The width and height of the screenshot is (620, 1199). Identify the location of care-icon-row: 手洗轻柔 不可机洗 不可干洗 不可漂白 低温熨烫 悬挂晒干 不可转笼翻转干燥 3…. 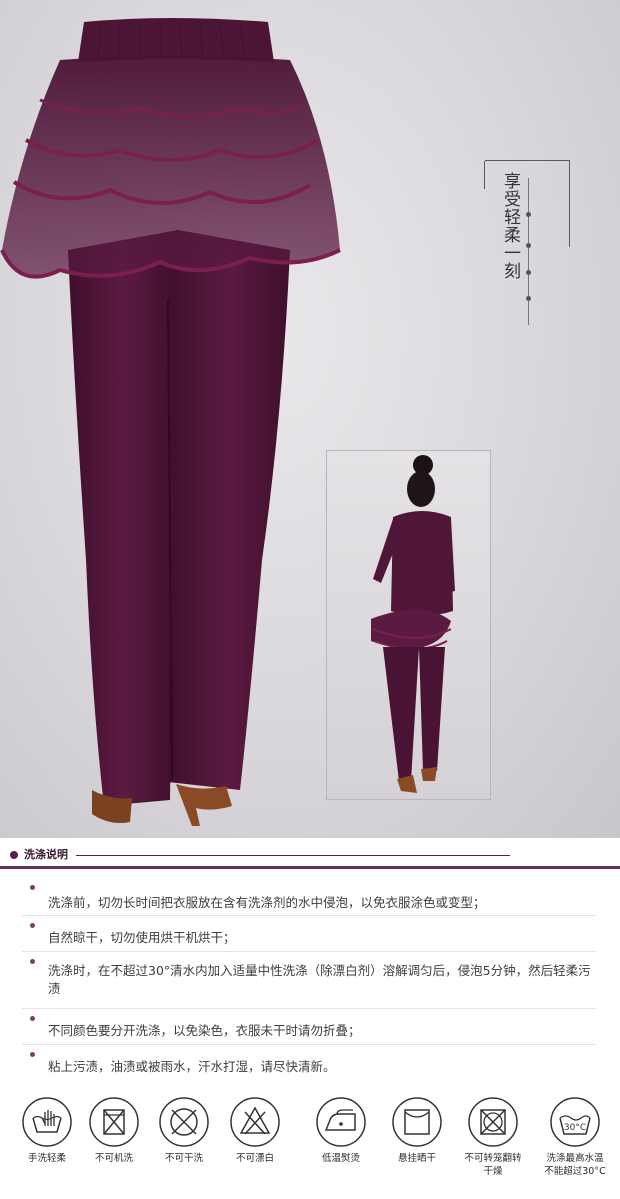
(310, 1141).